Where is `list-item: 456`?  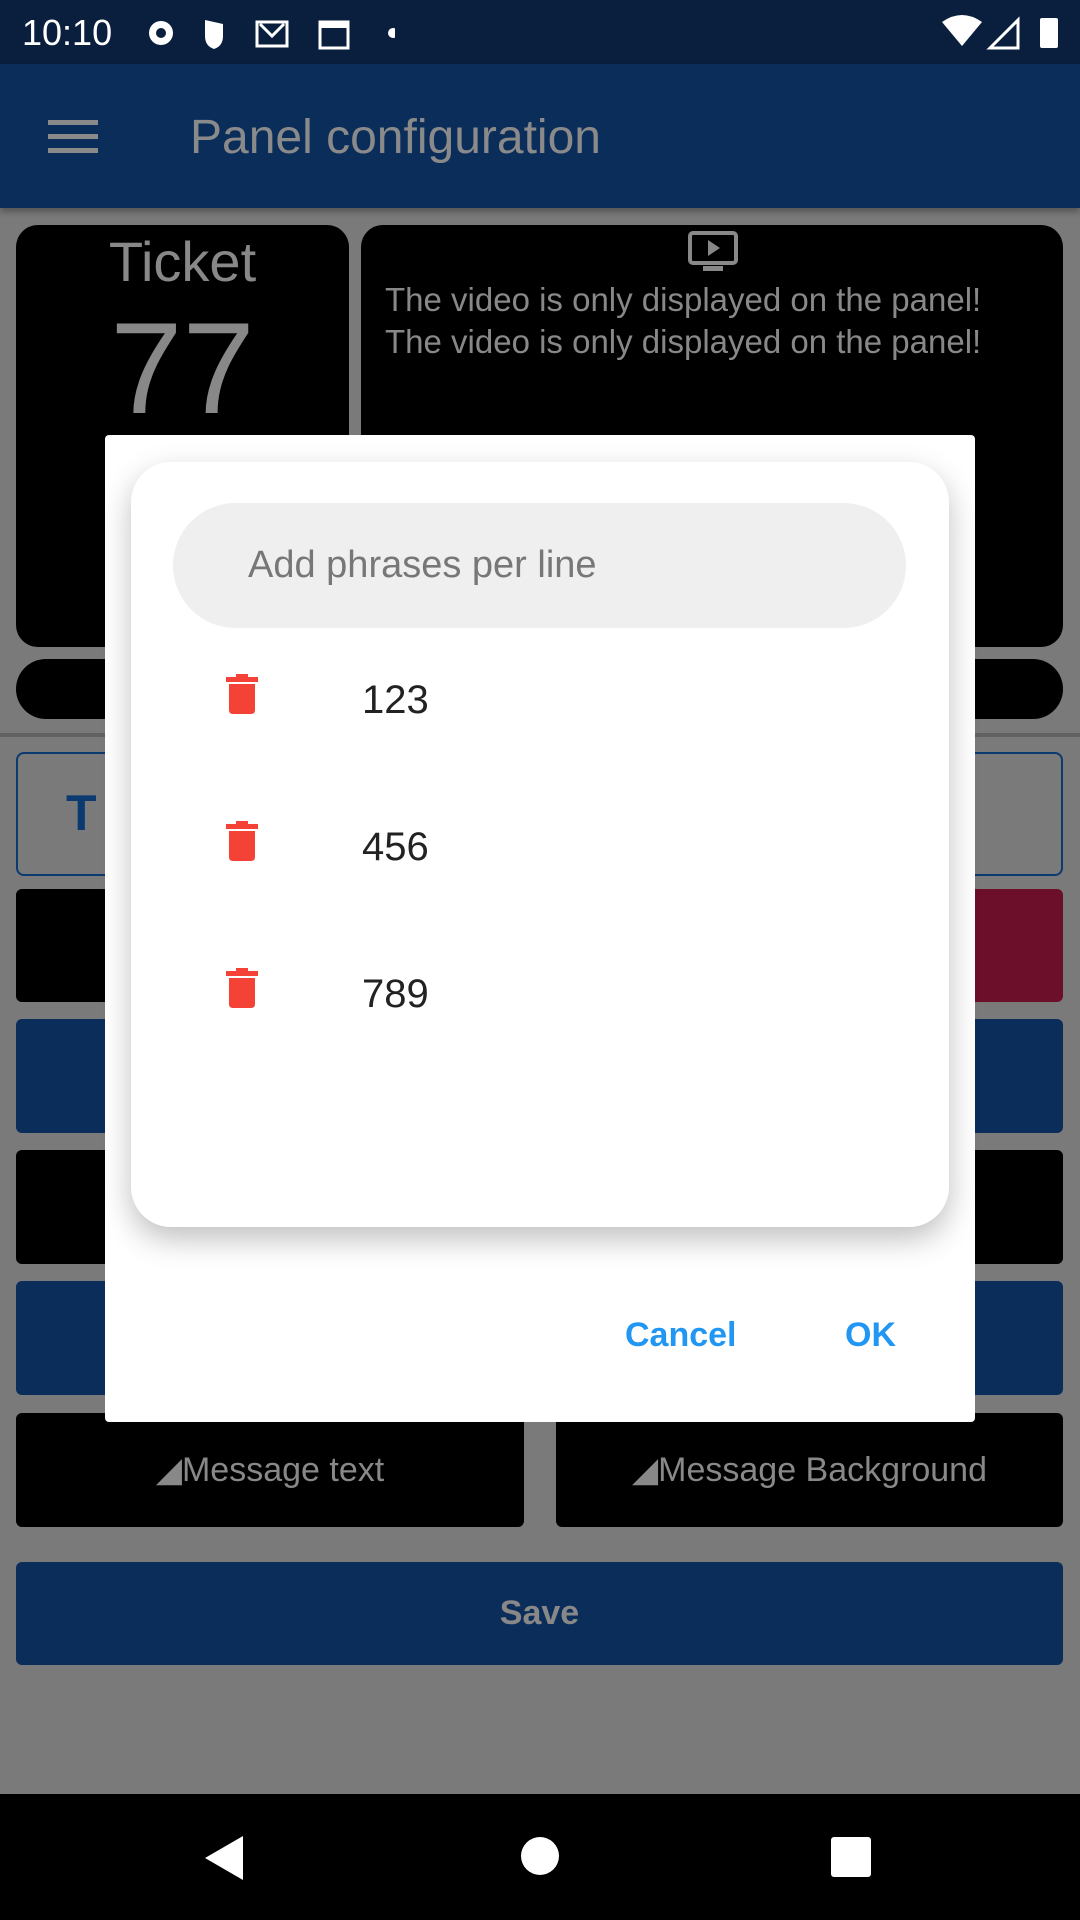 list-item: 456 is located at coordinates (540, 847).